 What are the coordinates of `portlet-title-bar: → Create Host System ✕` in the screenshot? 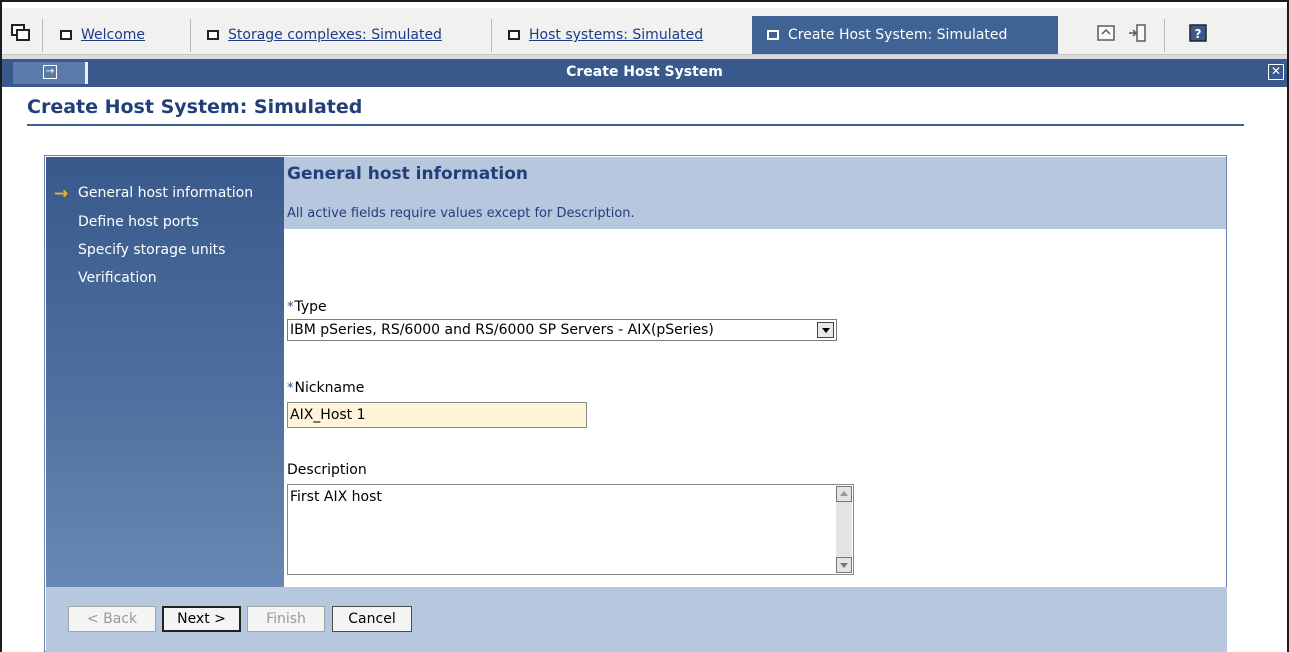 It's located at (644, 73).